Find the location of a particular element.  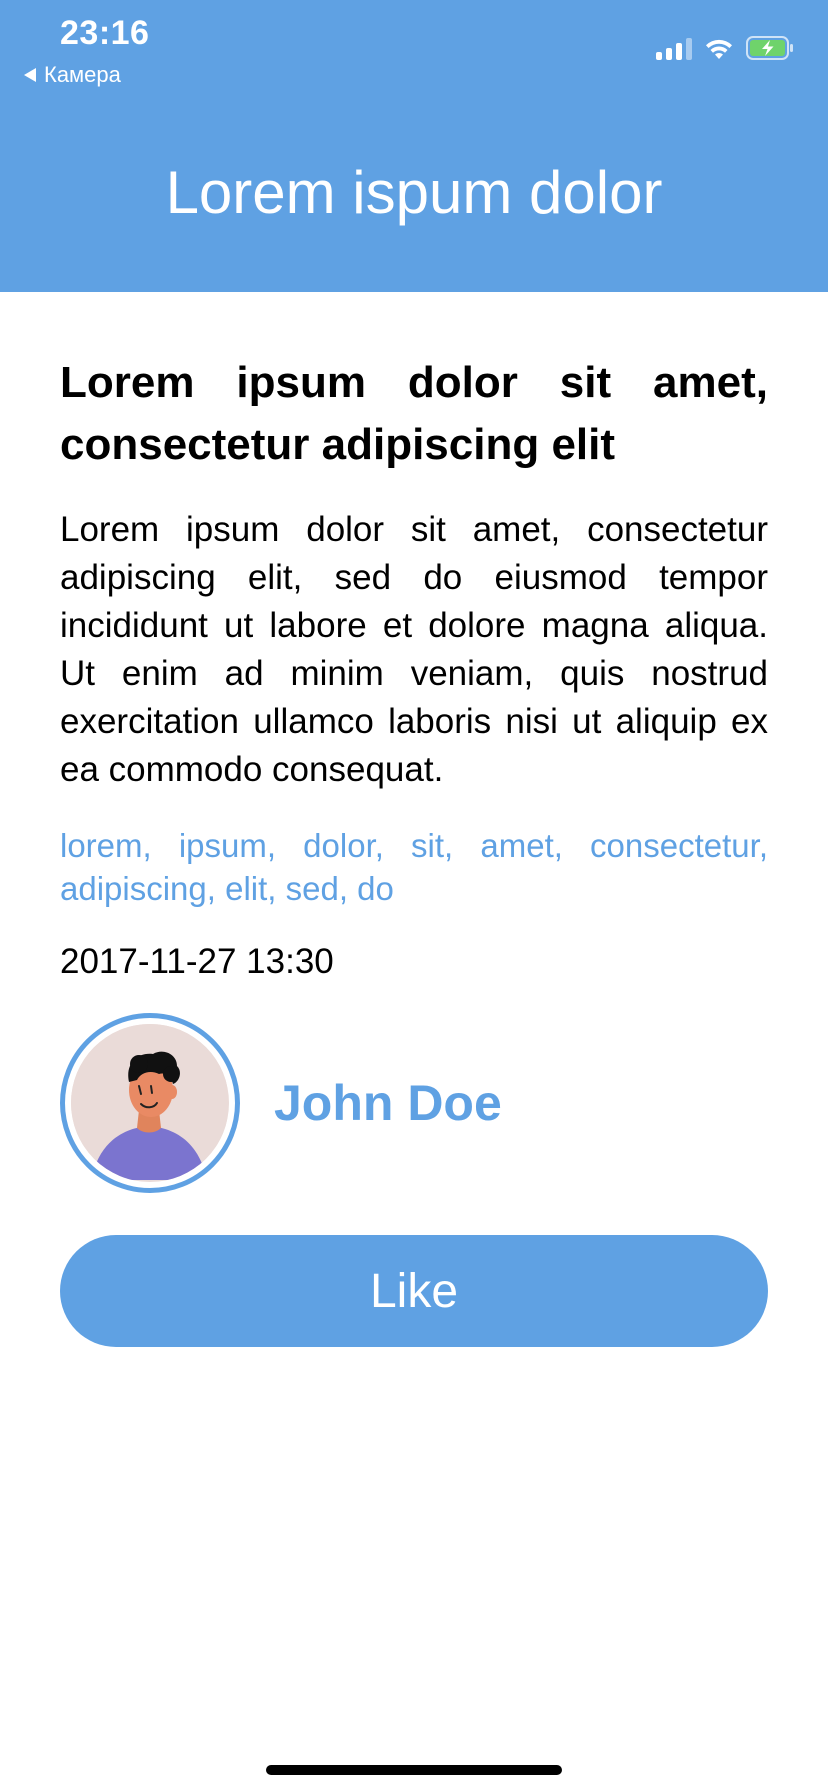

avatar-illustration is located at coordinates (150, 1103).